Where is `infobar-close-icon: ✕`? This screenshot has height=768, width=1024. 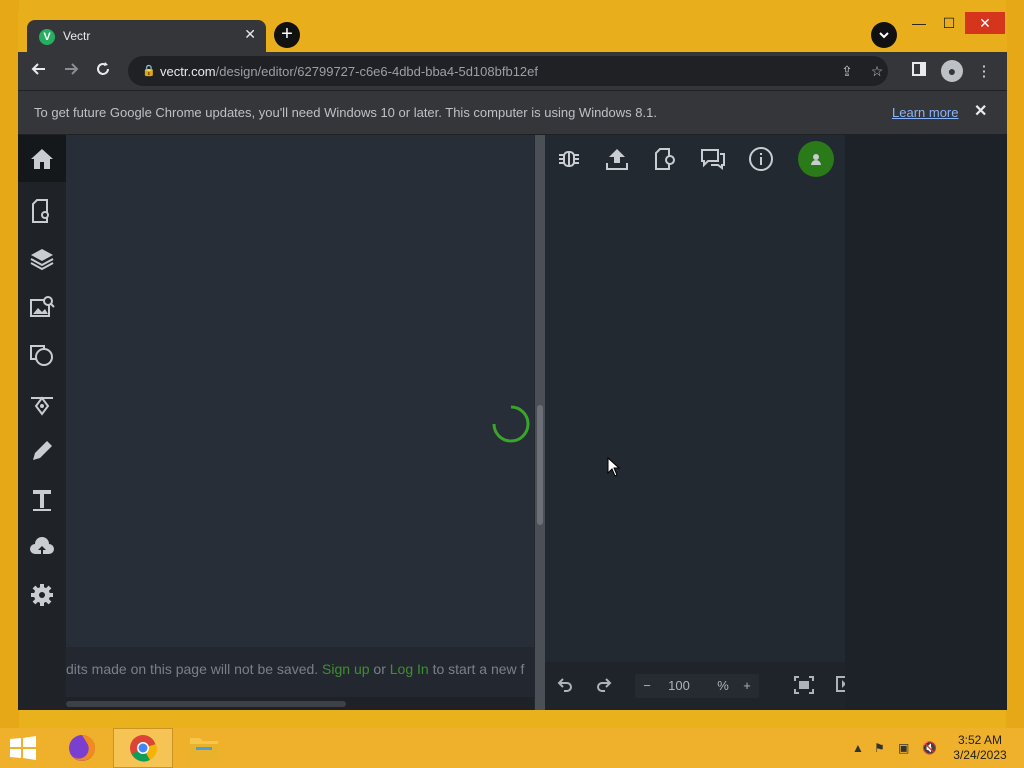 infobar-close-icon: ✕ is located at coordinates (980, 111).